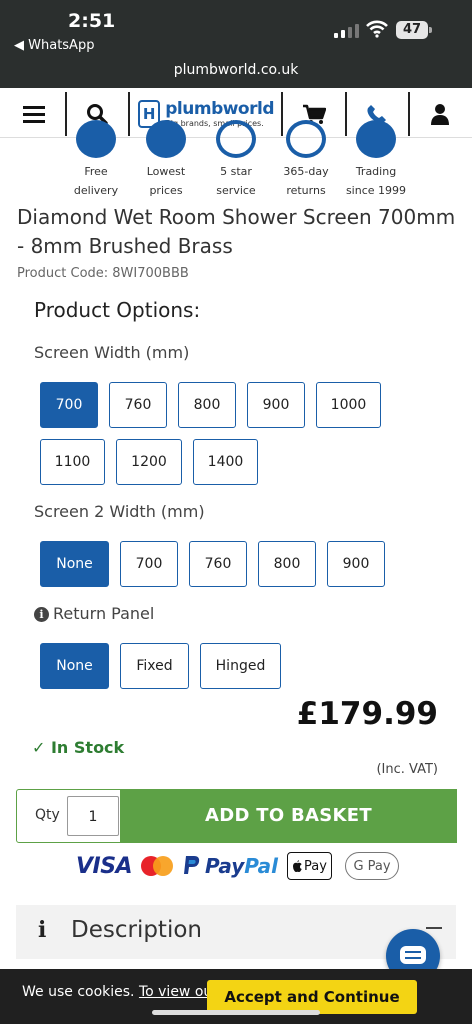 The height and width of the screenshot is (1024, 472). What do you see at coordinates (74, 666) in the screenshot?
I see `return-panel-option-none: None` at bounding box center [74, 666].